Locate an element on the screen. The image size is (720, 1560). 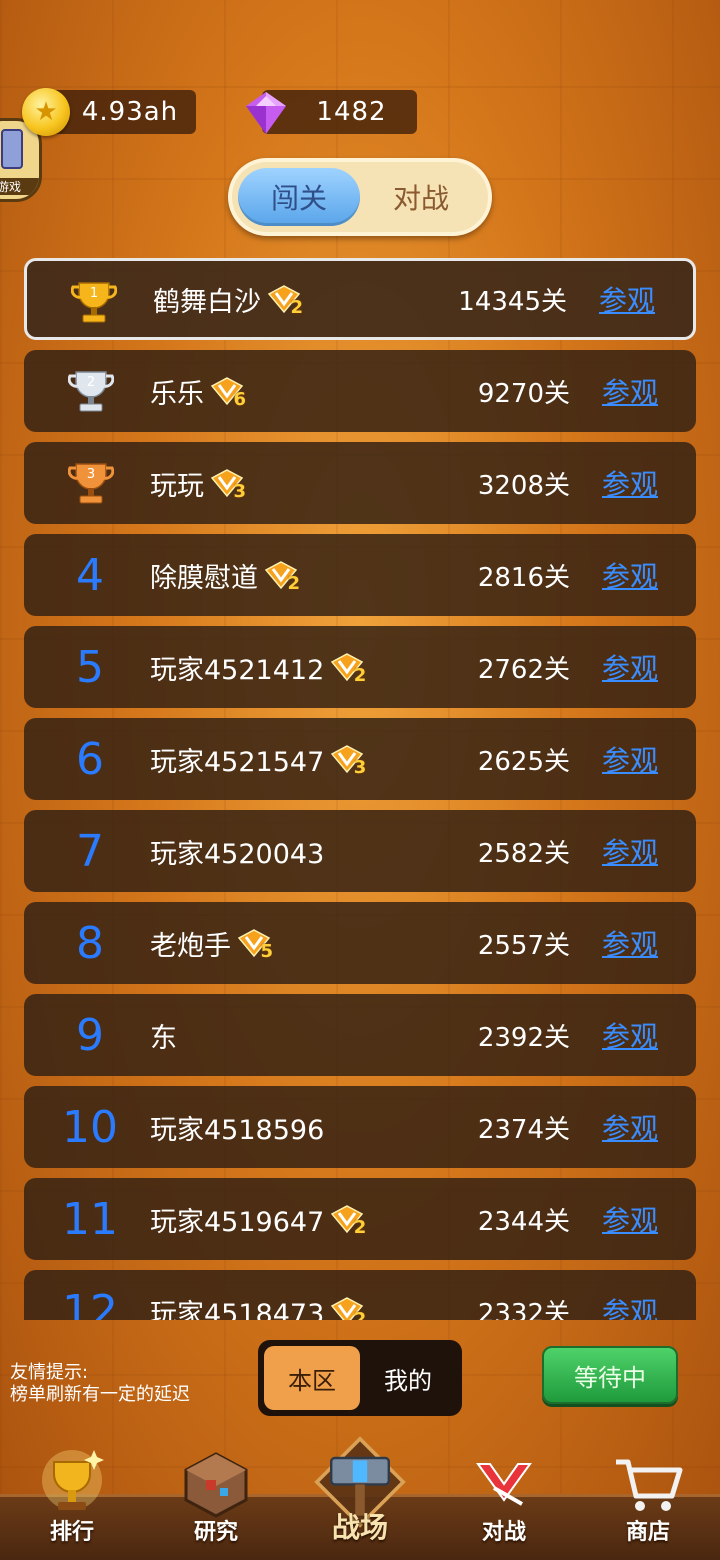
bottom-nav: 排行 研究 战场 对战 商店 is located at coordinates (360, 1495).